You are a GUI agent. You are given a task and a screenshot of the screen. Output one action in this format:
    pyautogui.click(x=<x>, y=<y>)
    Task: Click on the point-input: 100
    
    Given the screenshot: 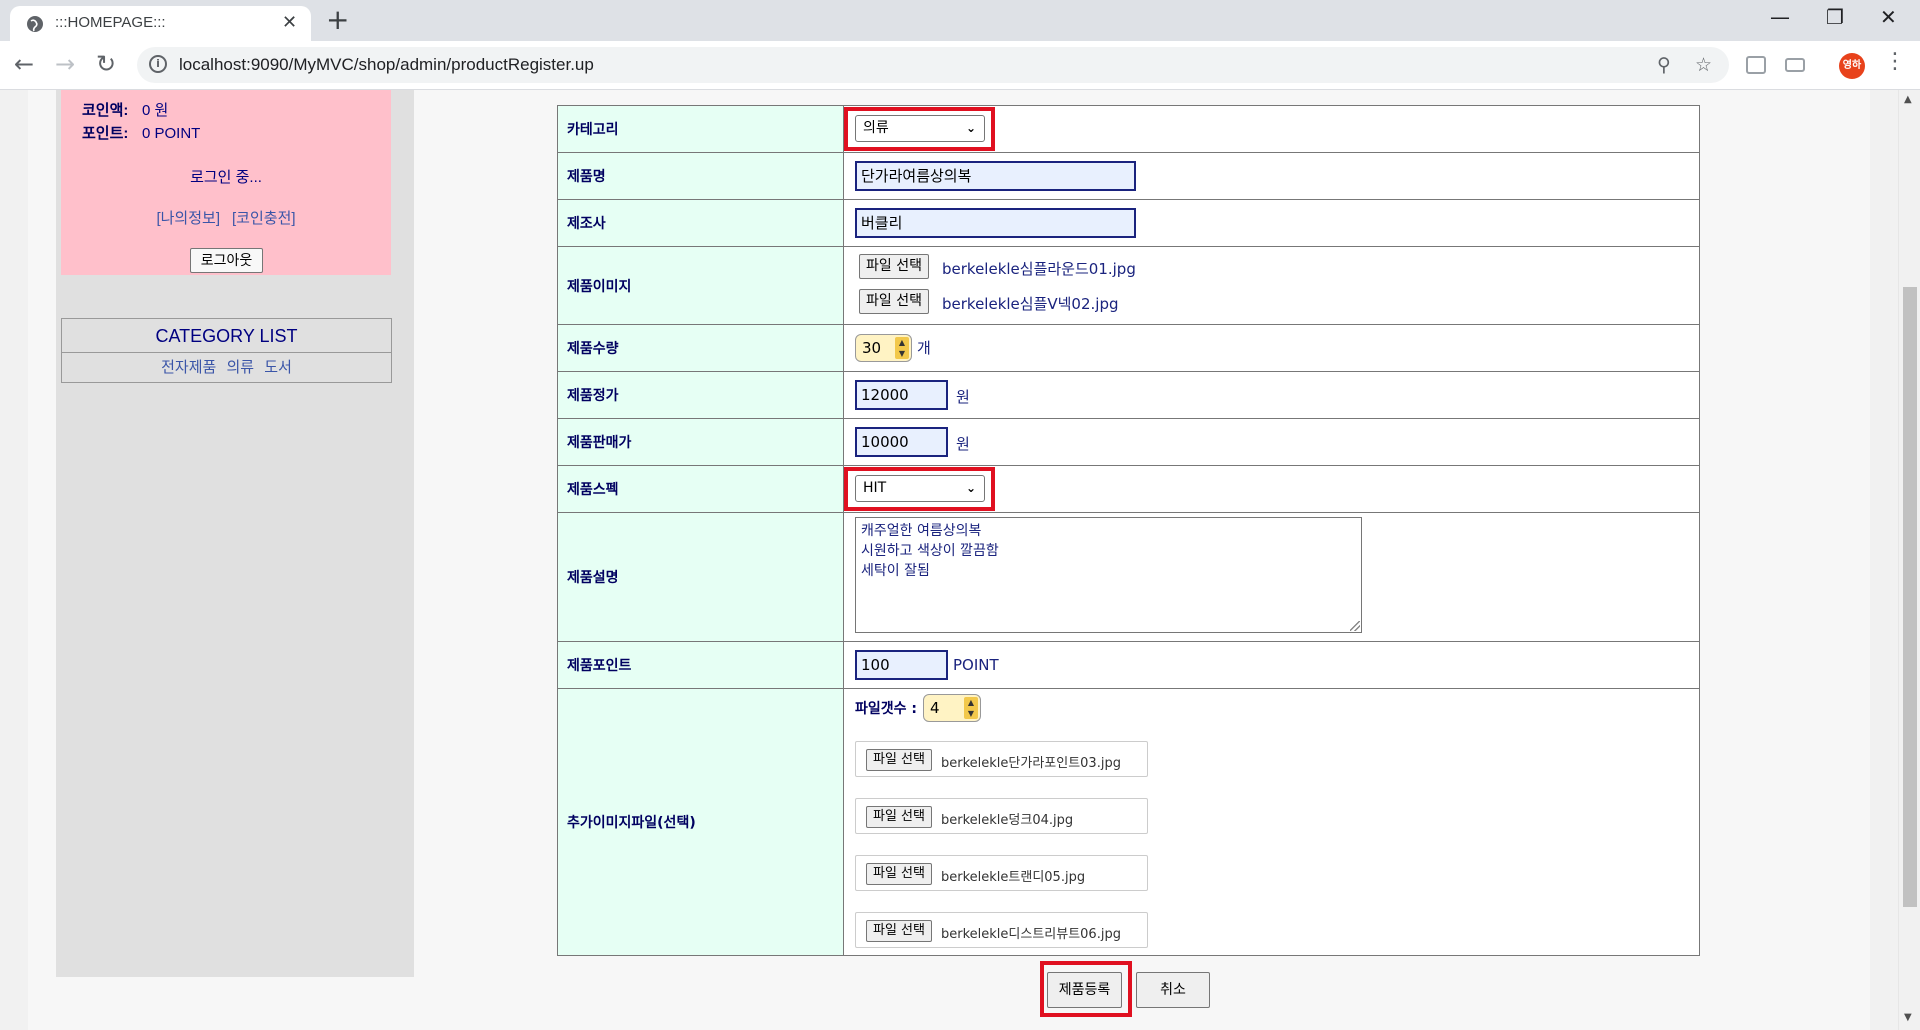 What is the action you would take?
    pyautogui.click(x=901, y=665)
    